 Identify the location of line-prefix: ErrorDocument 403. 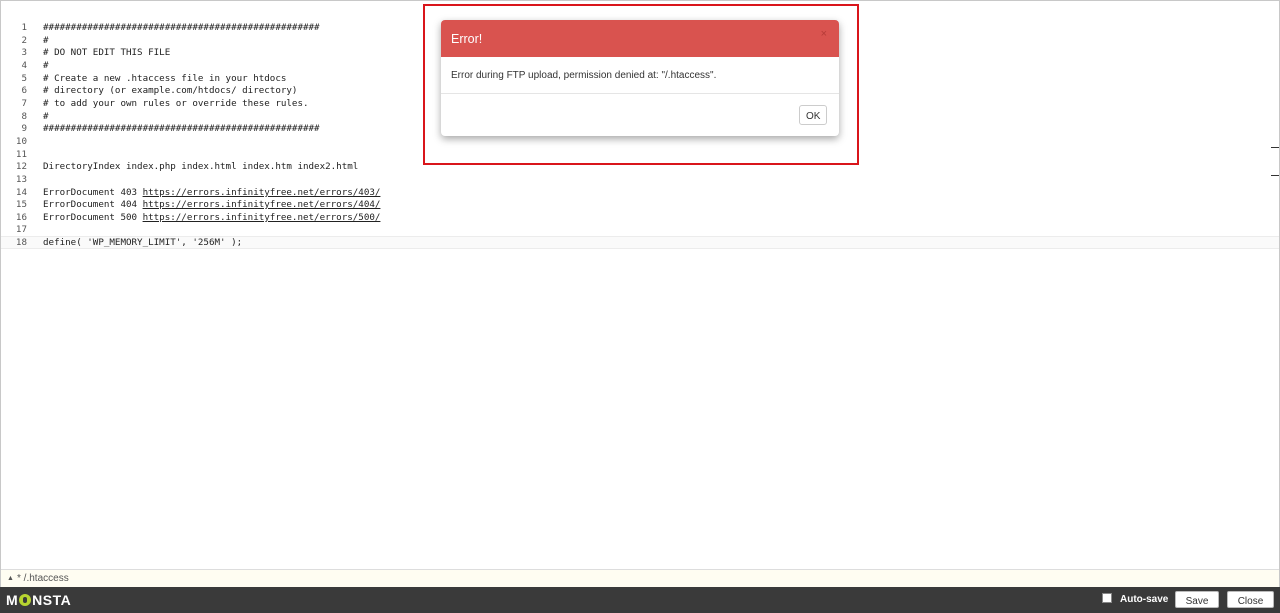
(93, 192).